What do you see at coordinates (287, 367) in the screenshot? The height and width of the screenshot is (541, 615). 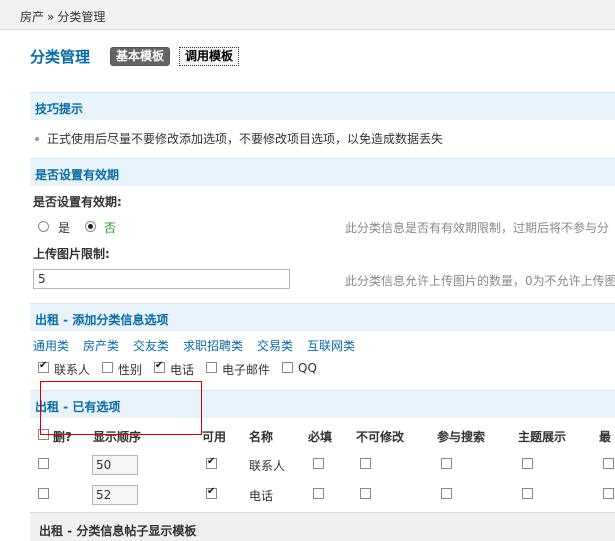 I see `option-qq-checkbox` at bounding box center [287, 367].